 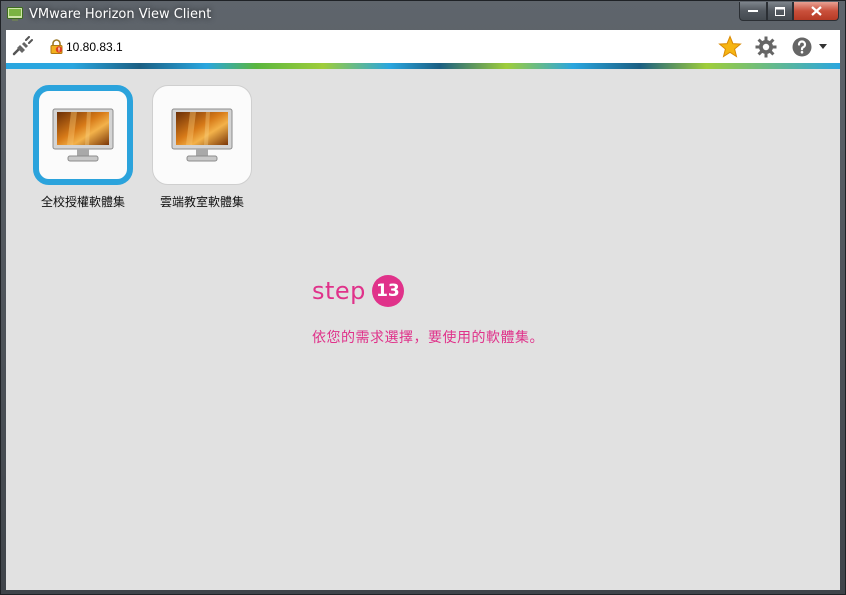 I want to click on minimize-button, so click(x=753, y=11).